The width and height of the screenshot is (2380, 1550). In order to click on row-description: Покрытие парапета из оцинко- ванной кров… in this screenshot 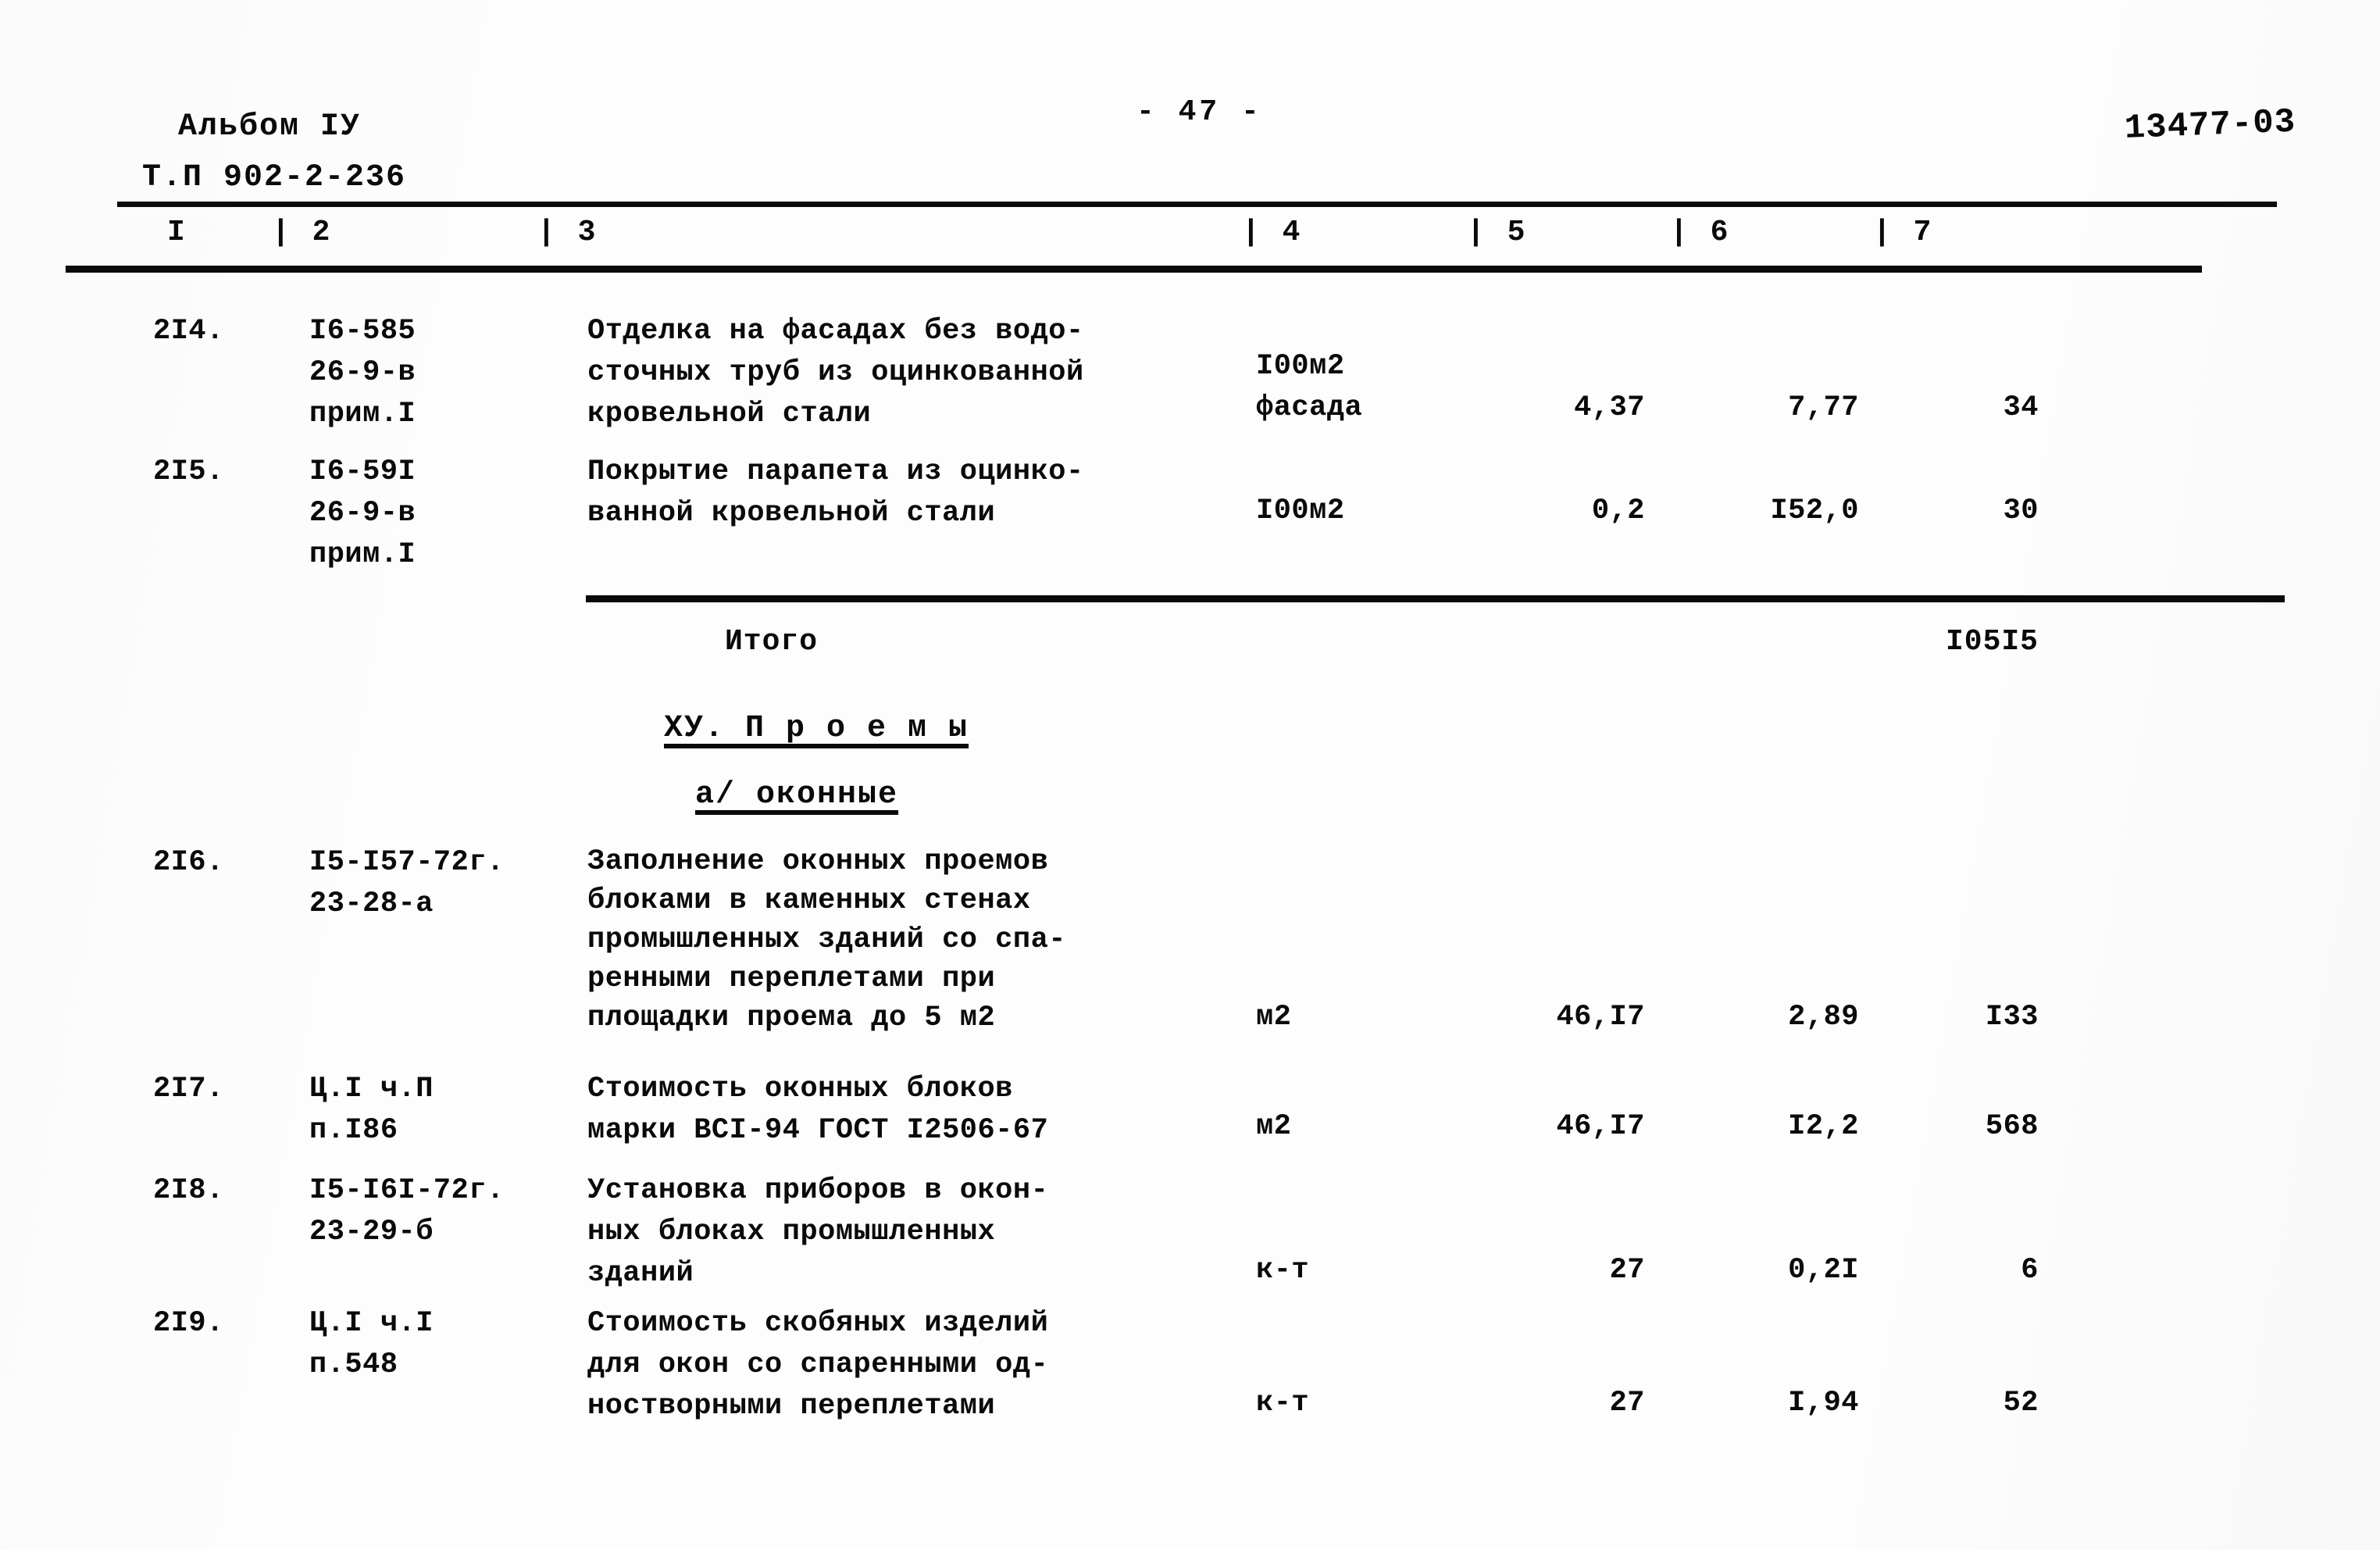, I will do `click(835, 492)`.